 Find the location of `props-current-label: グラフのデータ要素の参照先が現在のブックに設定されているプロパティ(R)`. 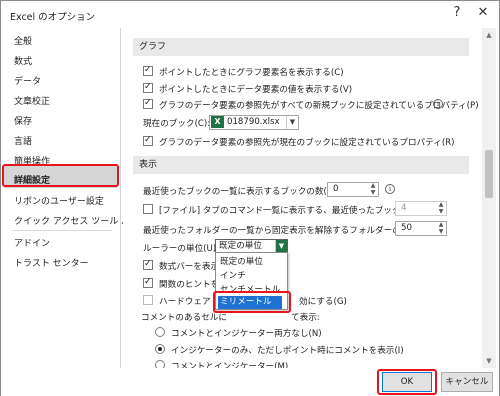

props-current-label: グラフのデータ要素の参照先が現在のブックに設定されているプロパティ(R) is located at coordinates (307, 143).